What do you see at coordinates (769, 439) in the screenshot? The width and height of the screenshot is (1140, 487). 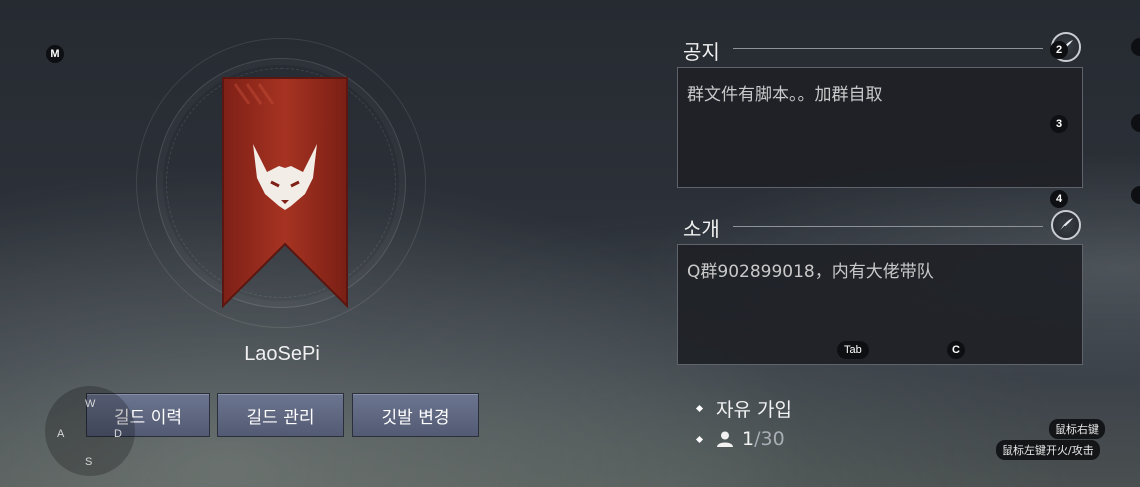 I see `member-max: /30` at bounding box center [769, 439].